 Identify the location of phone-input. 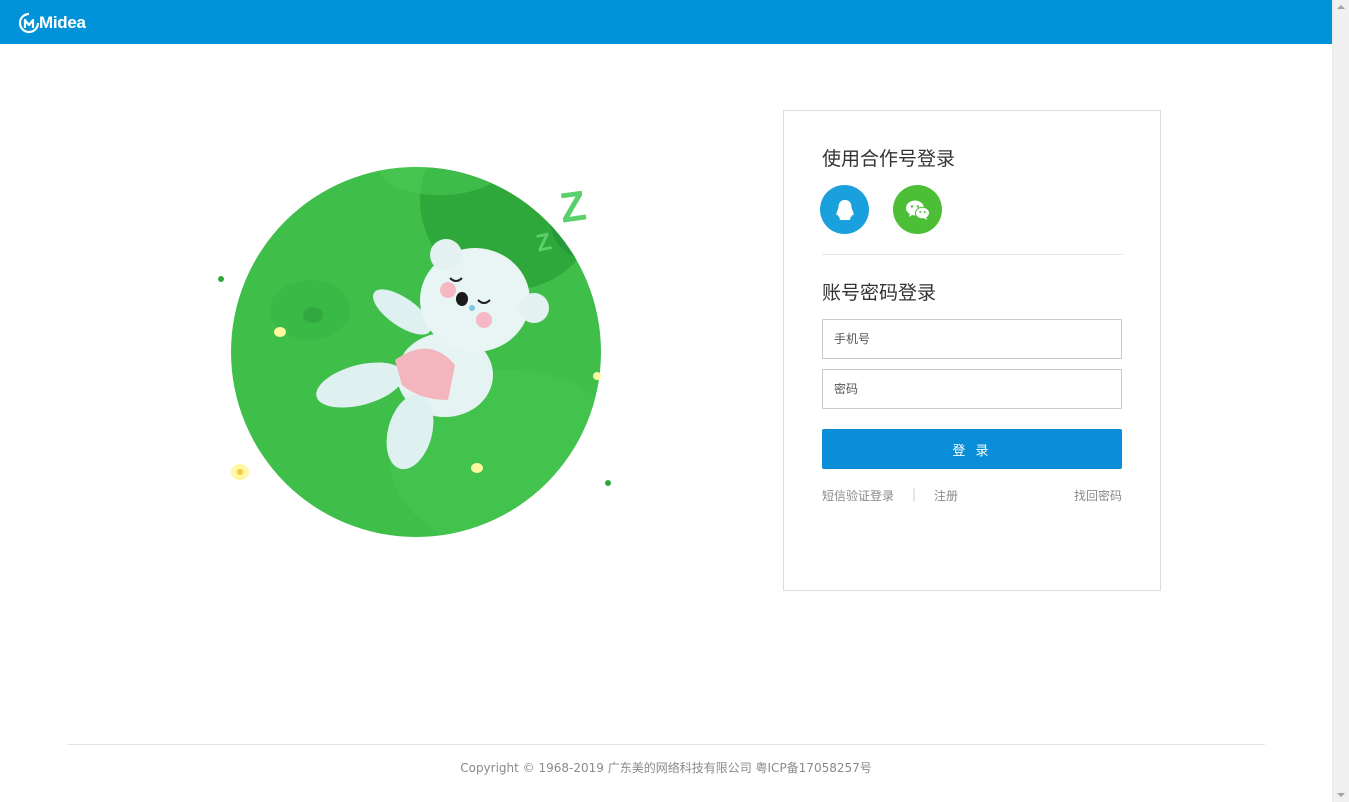
(972, 339).